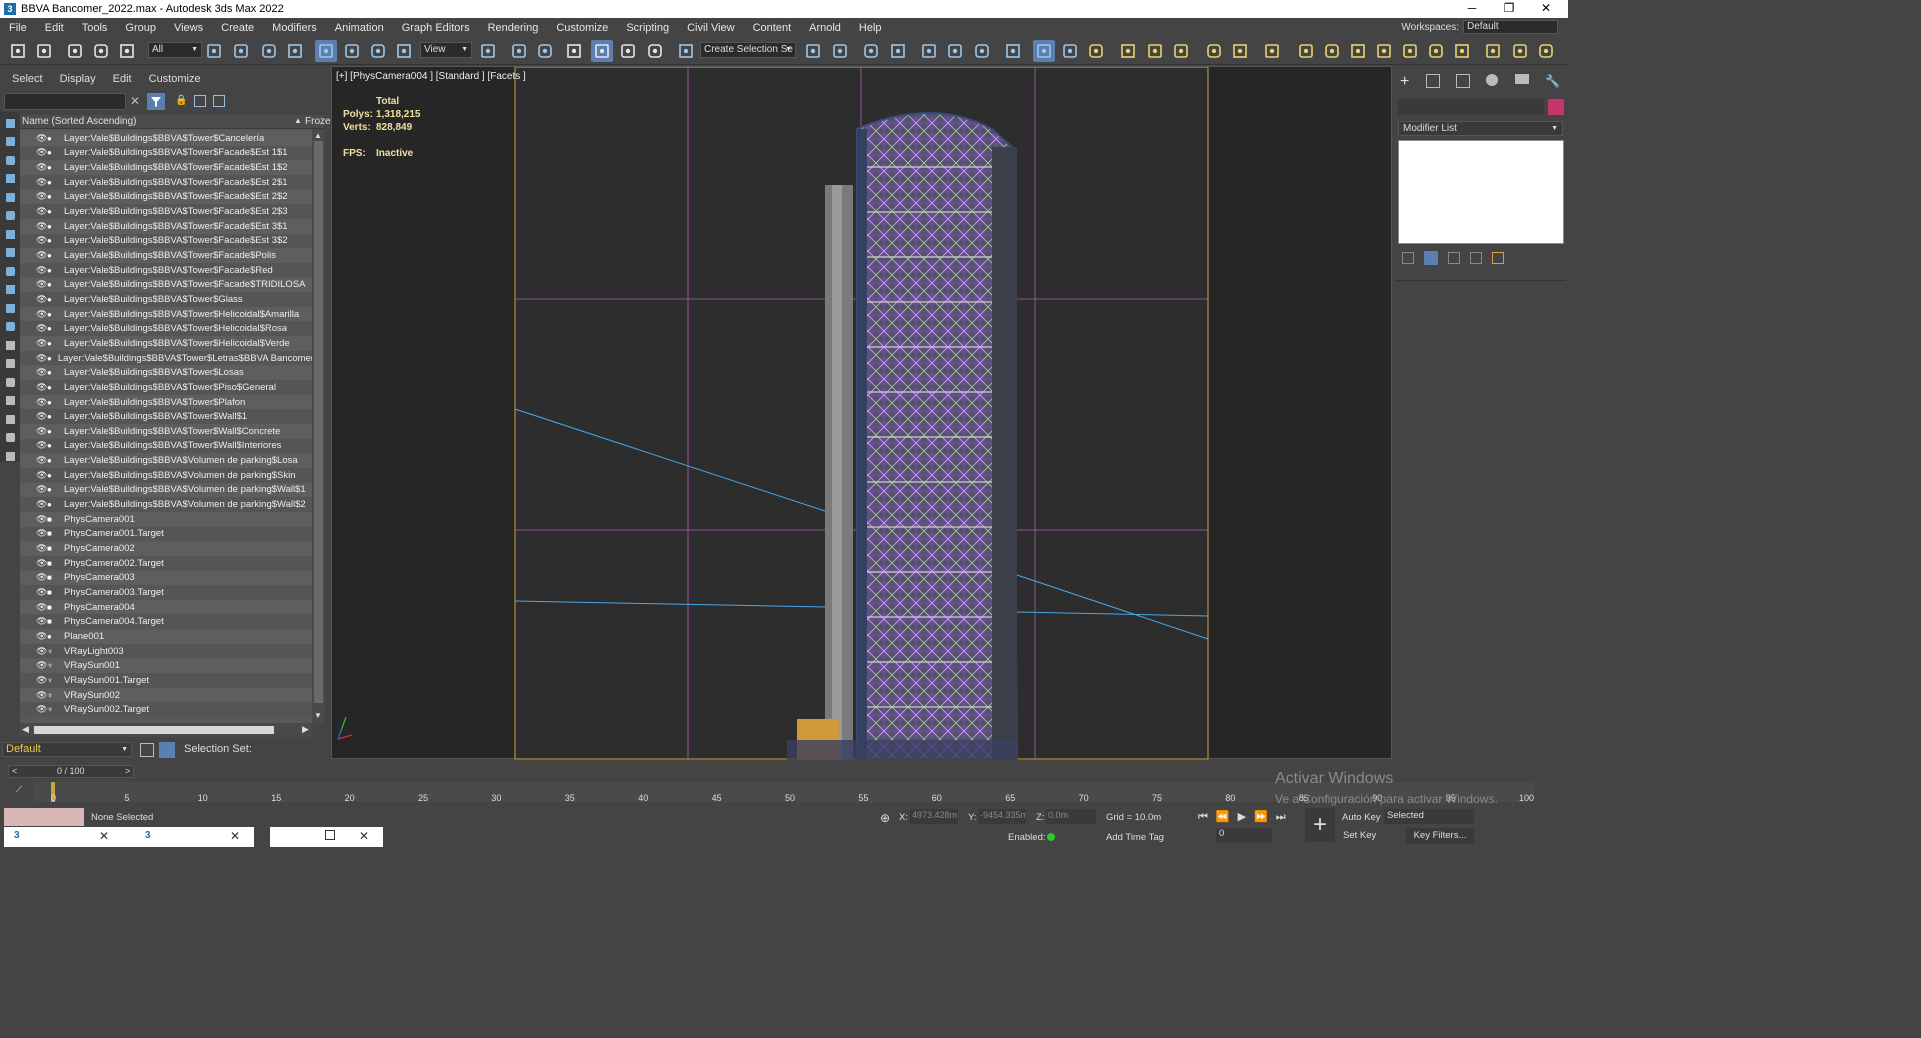 Image resolution: width=1921 pixels, height=1038 pixels. I want to click on explorer-menu-display: Display, so click(74, 81).